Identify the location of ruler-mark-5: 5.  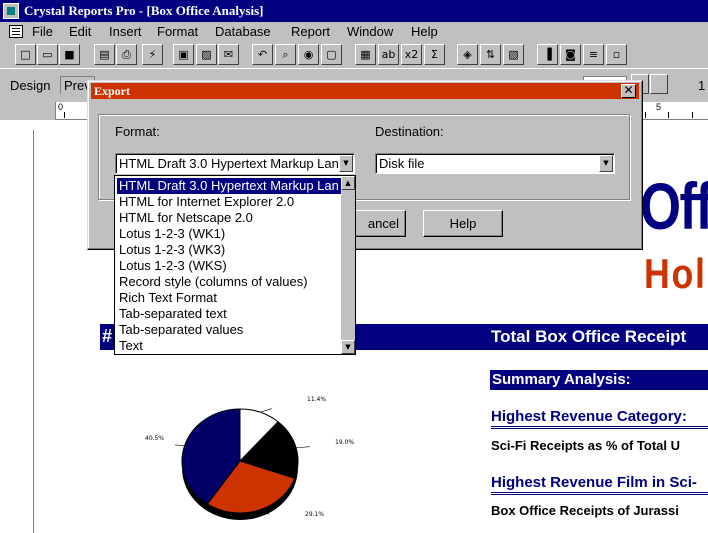
(659, 107).